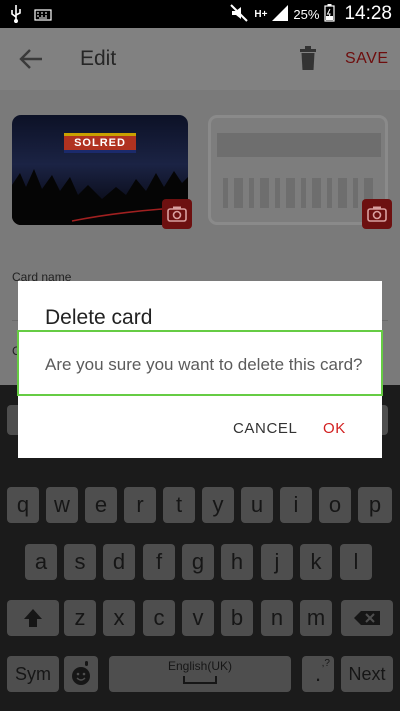 Image resolution: width=400 pixels, height=711 pixels. Describe the element at coordinates (280, 14) in the screenshot. I see `signal-icon` at that location.